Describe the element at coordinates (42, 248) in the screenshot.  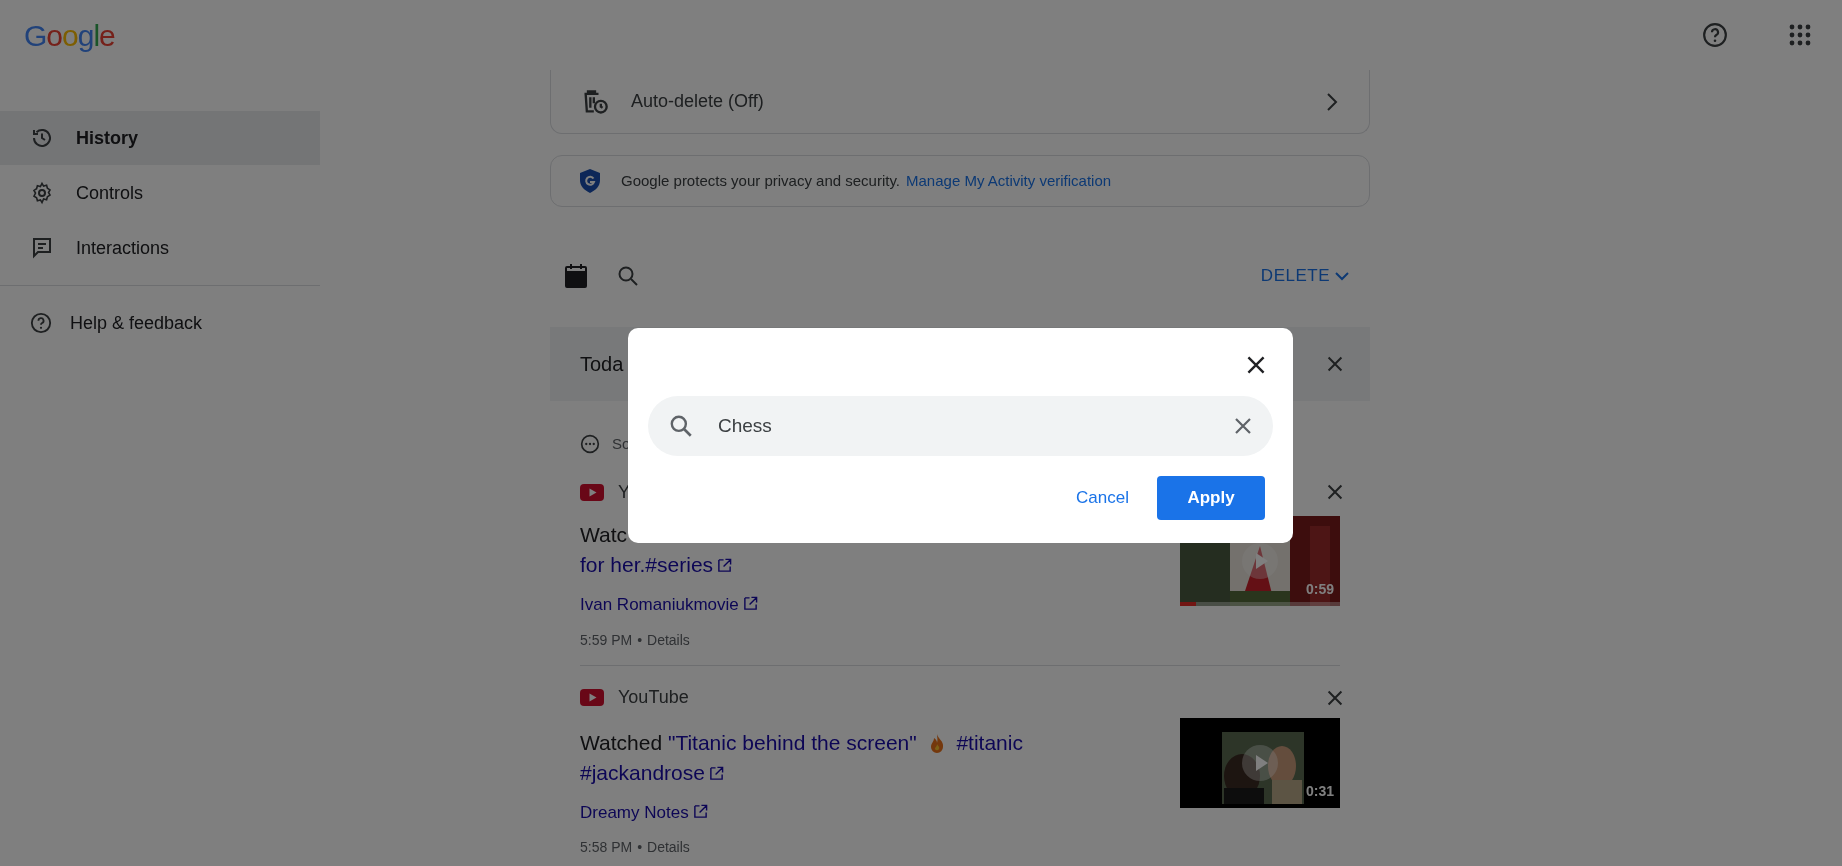
I see `chat-icon` at that location.